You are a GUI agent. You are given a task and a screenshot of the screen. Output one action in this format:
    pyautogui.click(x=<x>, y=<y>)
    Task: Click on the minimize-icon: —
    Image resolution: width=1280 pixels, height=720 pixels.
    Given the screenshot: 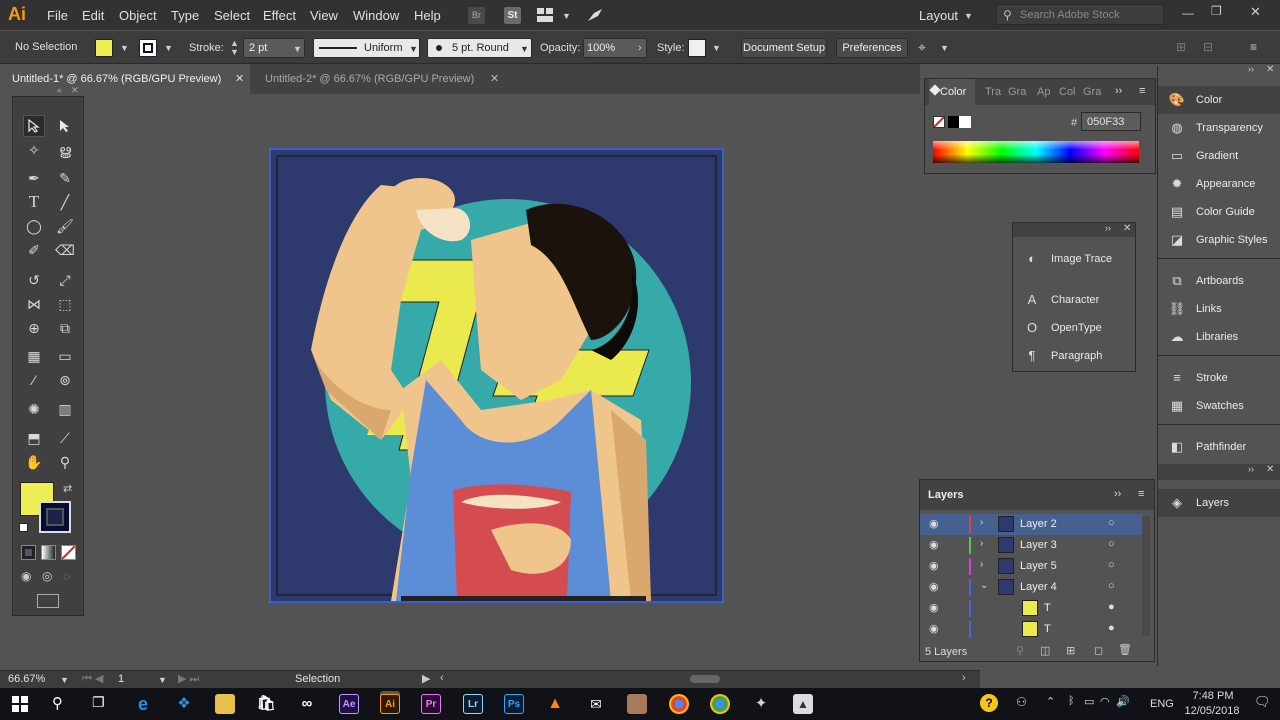 What is the action you would take?
    pyautogui.click(x=1188, y=13)
    